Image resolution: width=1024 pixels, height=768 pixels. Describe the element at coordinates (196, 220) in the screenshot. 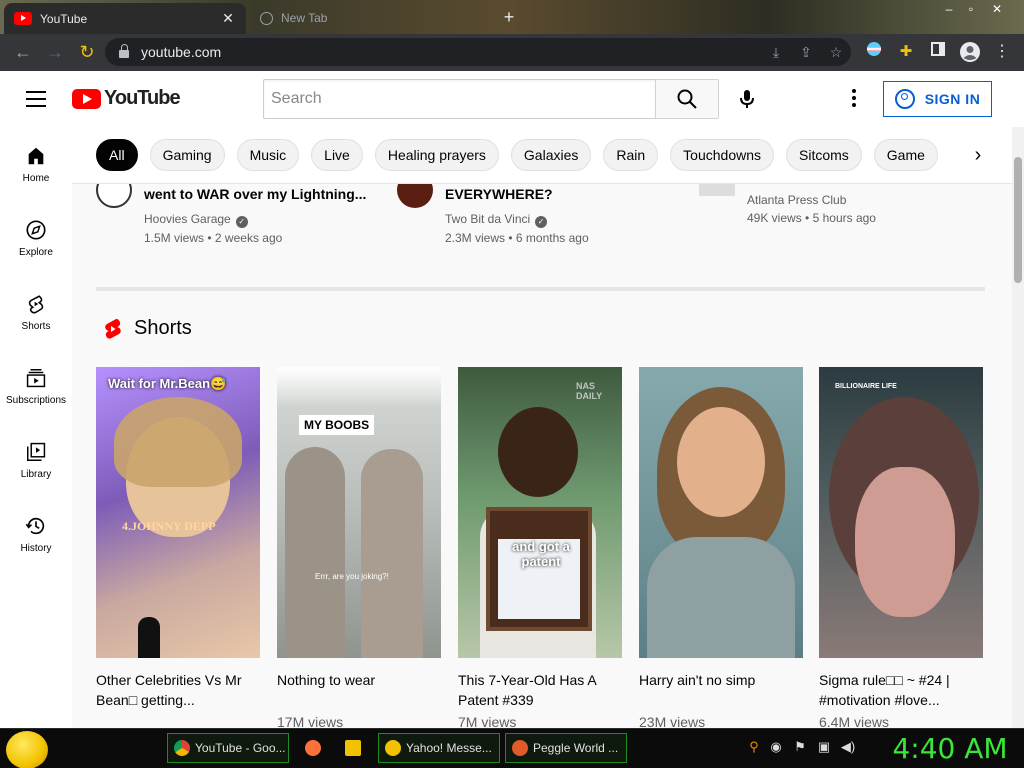

I see `channel-name: Hoovies Garage ✓` at that location.